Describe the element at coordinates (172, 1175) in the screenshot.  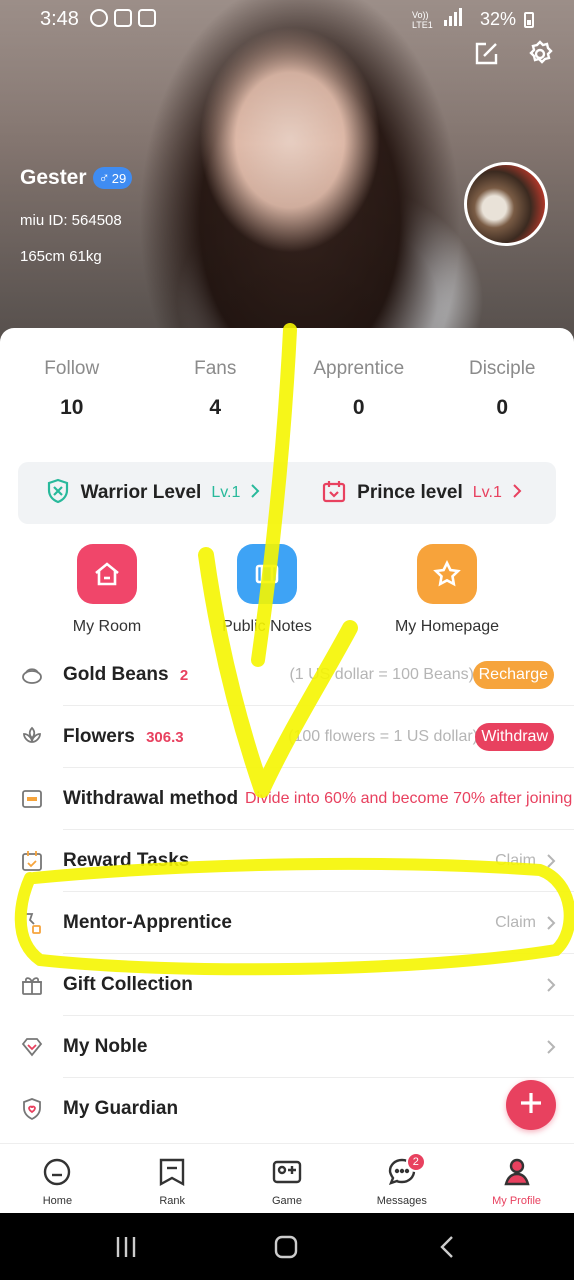
I see `rank-tab-icon` at that location.